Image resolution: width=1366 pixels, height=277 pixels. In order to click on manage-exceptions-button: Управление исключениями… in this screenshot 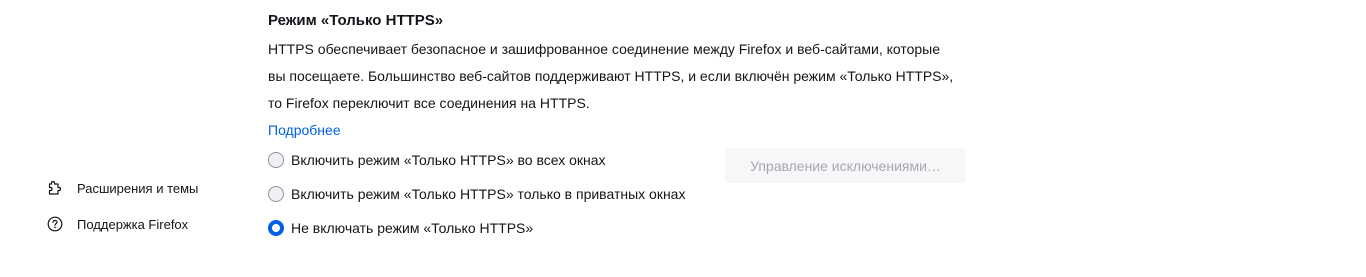, I will do `click(845, 165)`.